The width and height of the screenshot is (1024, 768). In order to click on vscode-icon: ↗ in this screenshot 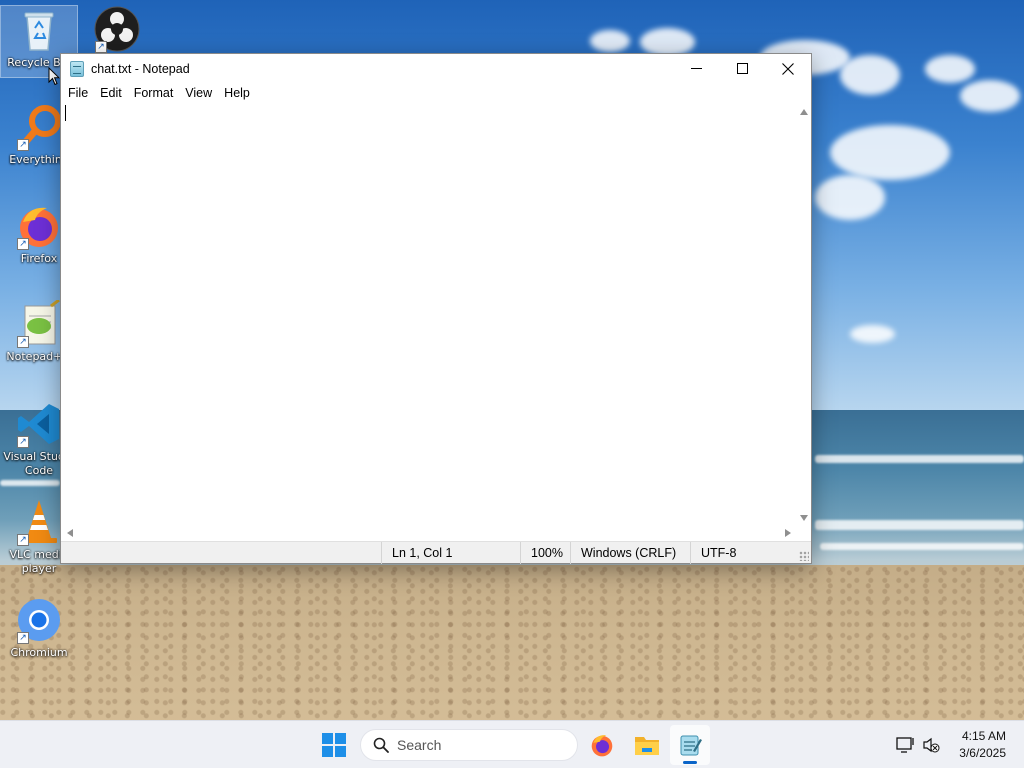, I will do `click(39, 424)`.